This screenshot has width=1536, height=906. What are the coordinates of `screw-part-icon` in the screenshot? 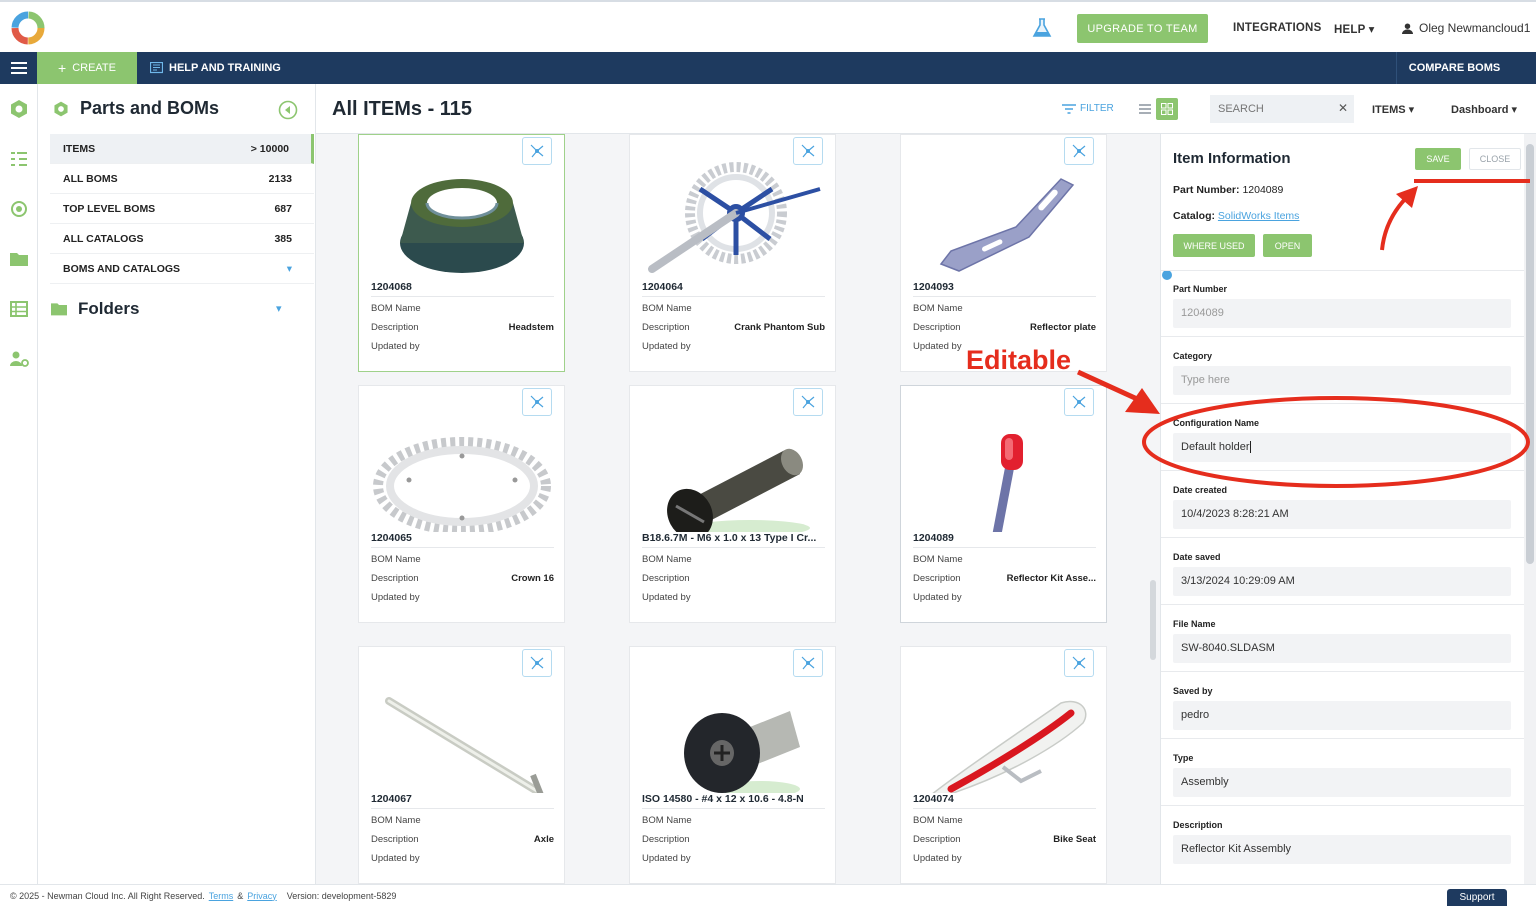 It's located at (738, 490).